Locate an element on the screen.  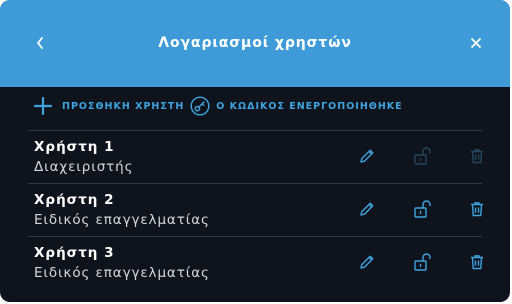
user-role: Διαχειριστής is located at coordinates (84, 167).